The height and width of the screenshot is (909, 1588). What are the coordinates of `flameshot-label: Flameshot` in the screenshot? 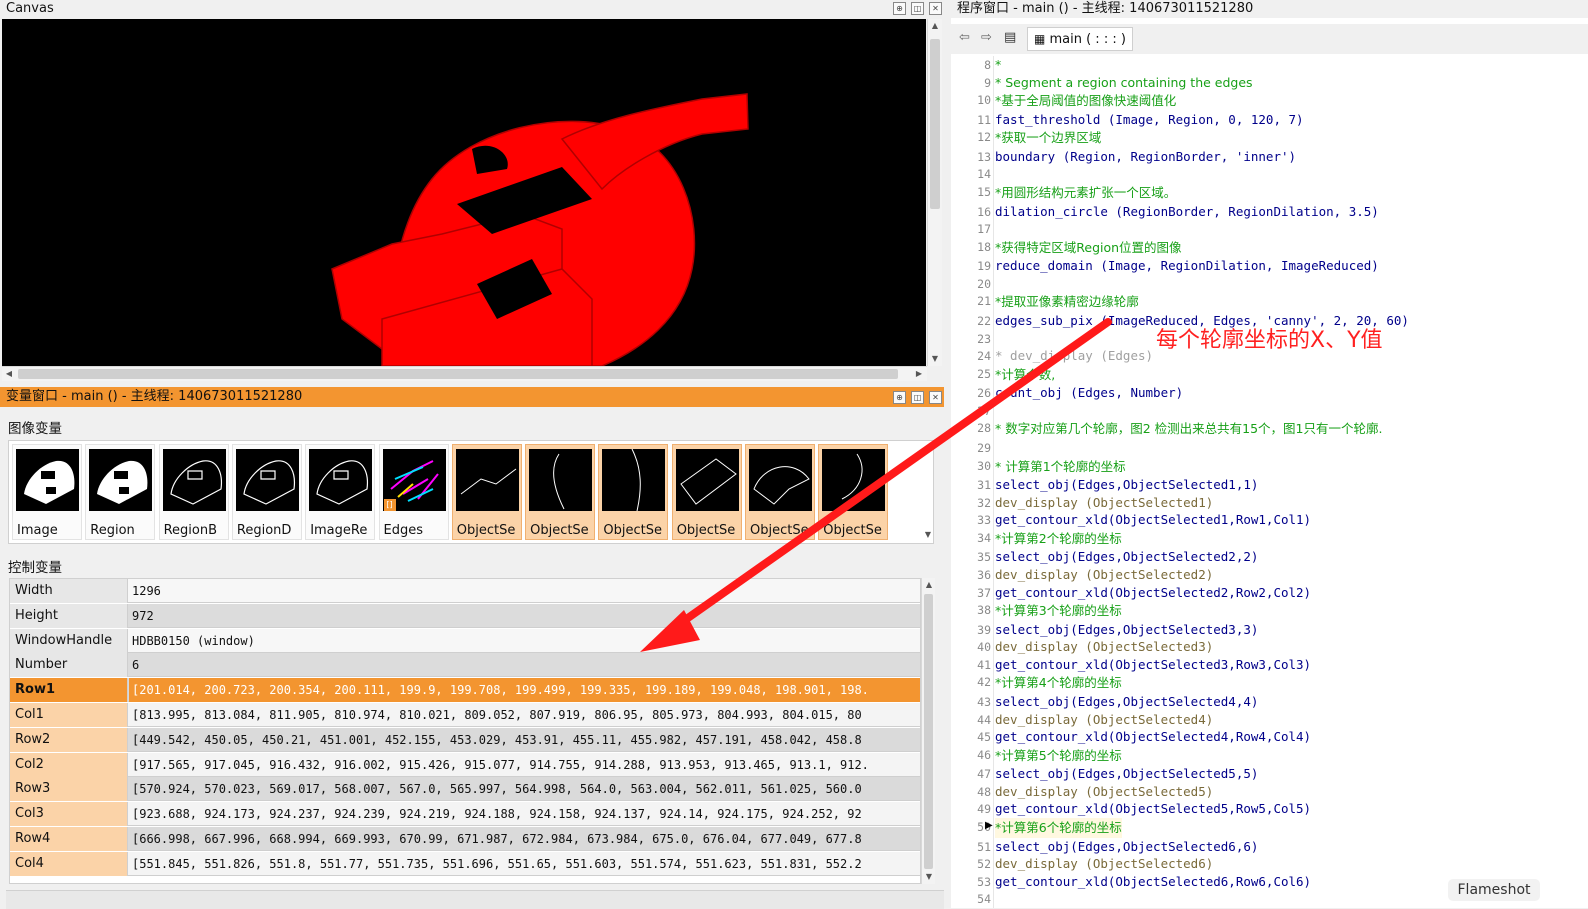 It's located at (1494, 890).